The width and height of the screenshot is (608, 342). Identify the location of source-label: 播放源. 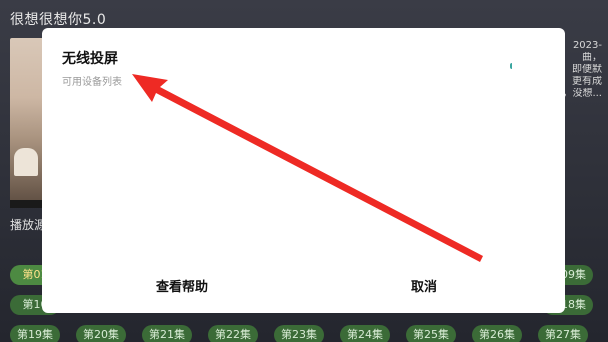
(28, 225).